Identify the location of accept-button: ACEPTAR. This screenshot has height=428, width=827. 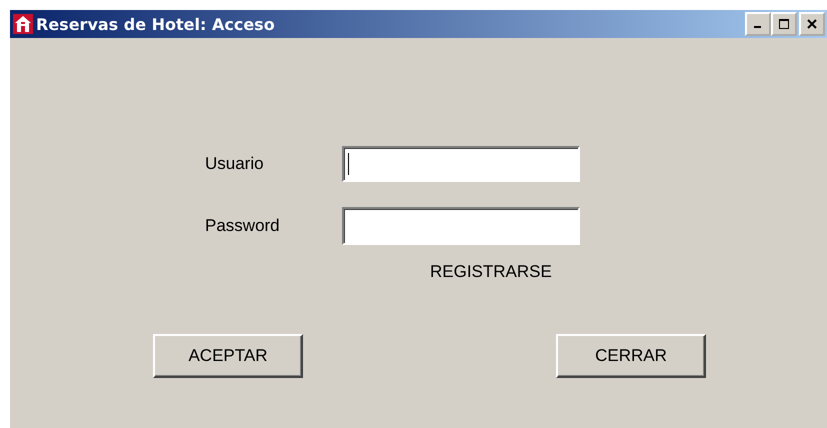
(228, 356).